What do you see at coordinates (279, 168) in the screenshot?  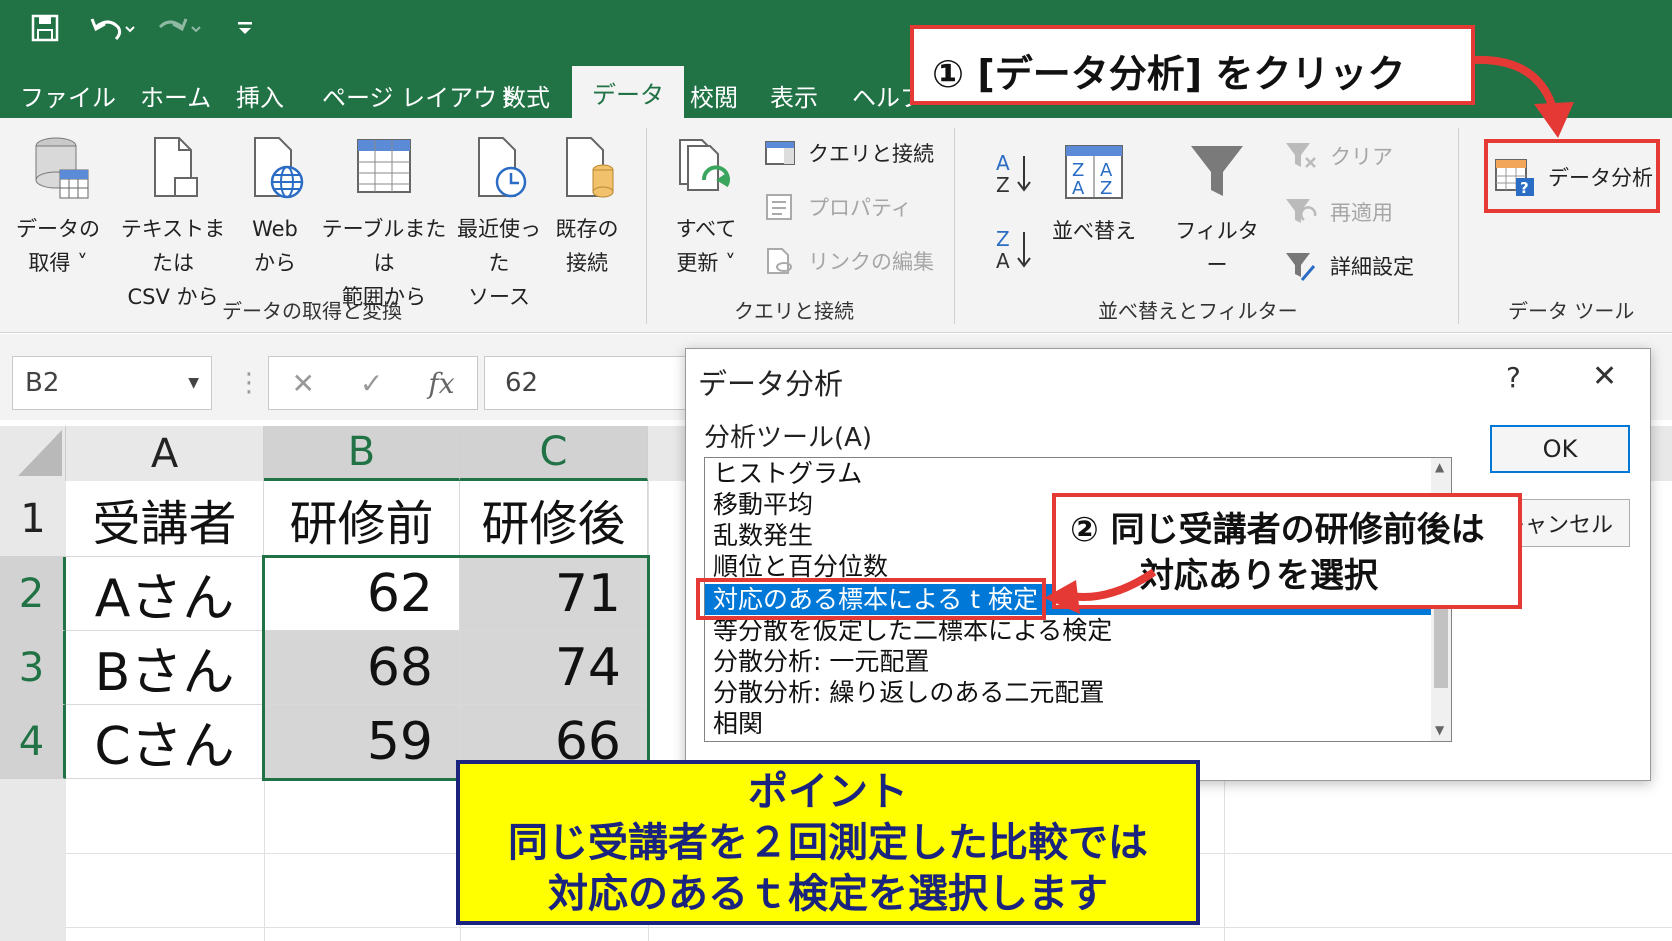 I see `web-globe-icon` at bounding box center [279, 168].